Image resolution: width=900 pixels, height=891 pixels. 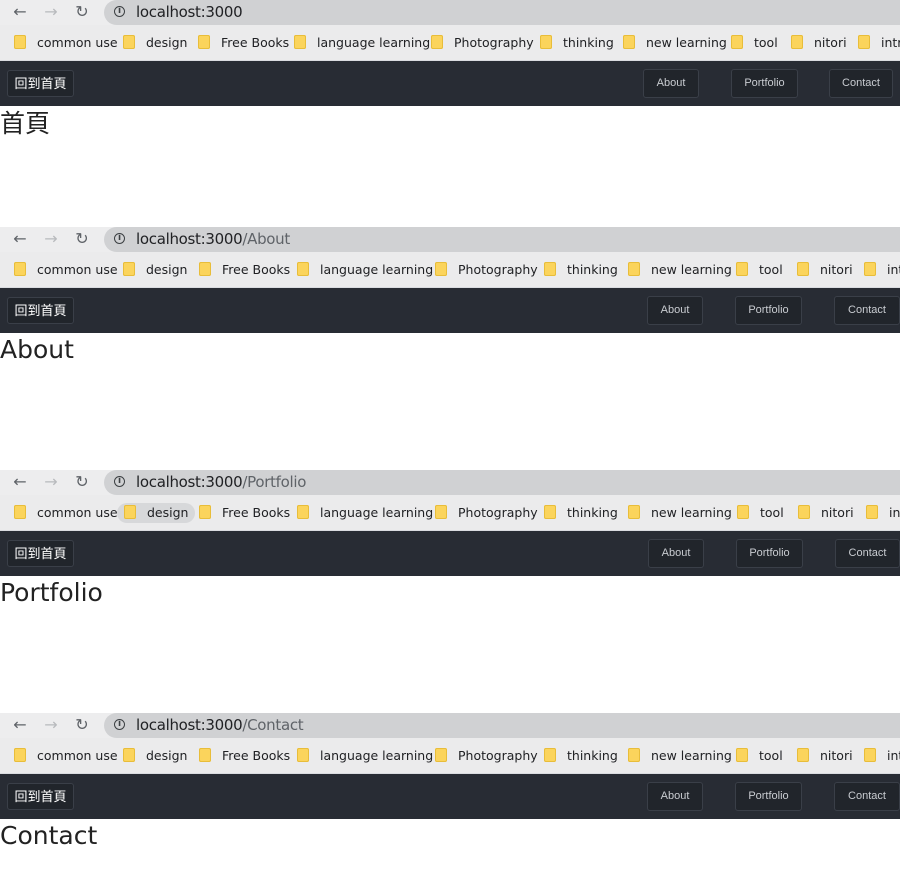 I want to click on bookmark-label: intr, so click(x=893, y=269).